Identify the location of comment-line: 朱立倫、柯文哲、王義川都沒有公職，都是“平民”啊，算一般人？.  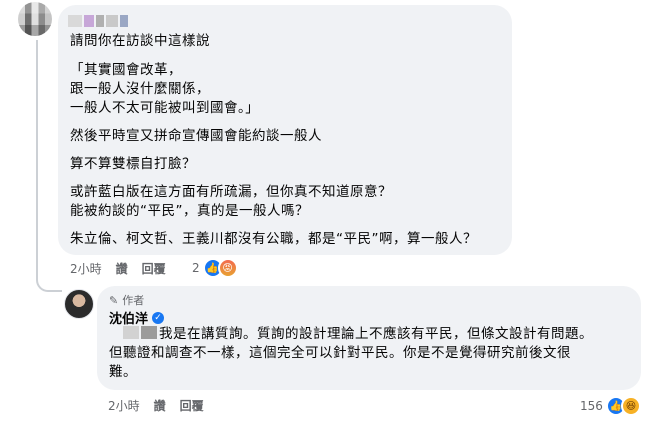
(273, 239).